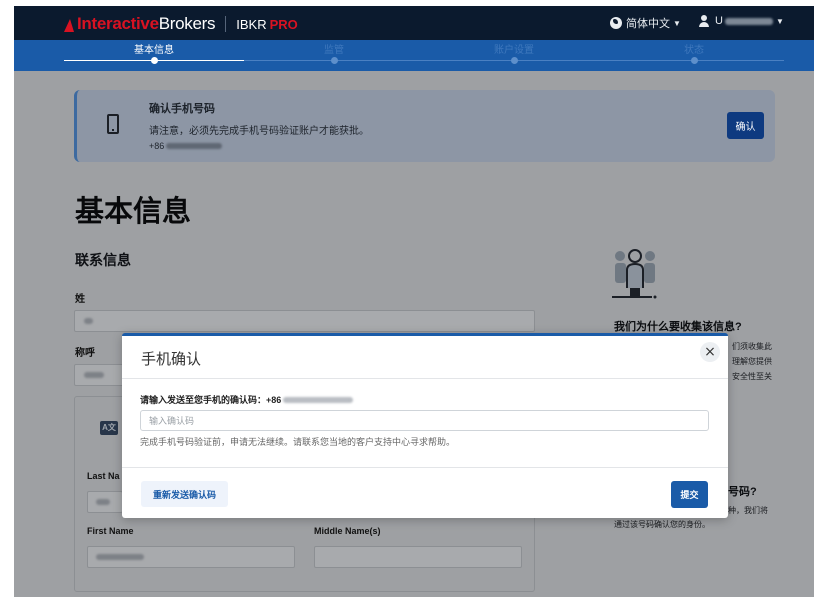 This screenshot has width=830, height=602. I want to click on resend-code-button: 重新发送确认码, so click(184, 494).